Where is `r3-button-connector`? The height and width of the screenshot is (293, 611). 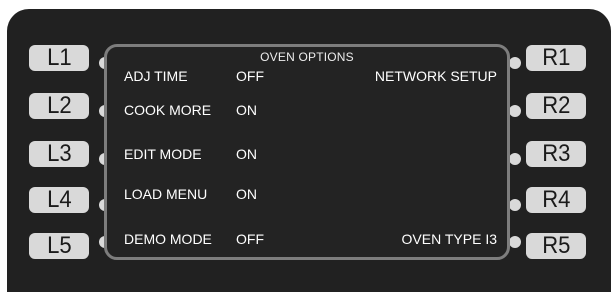 r3-button-connector is located at coordinates (515, 159).